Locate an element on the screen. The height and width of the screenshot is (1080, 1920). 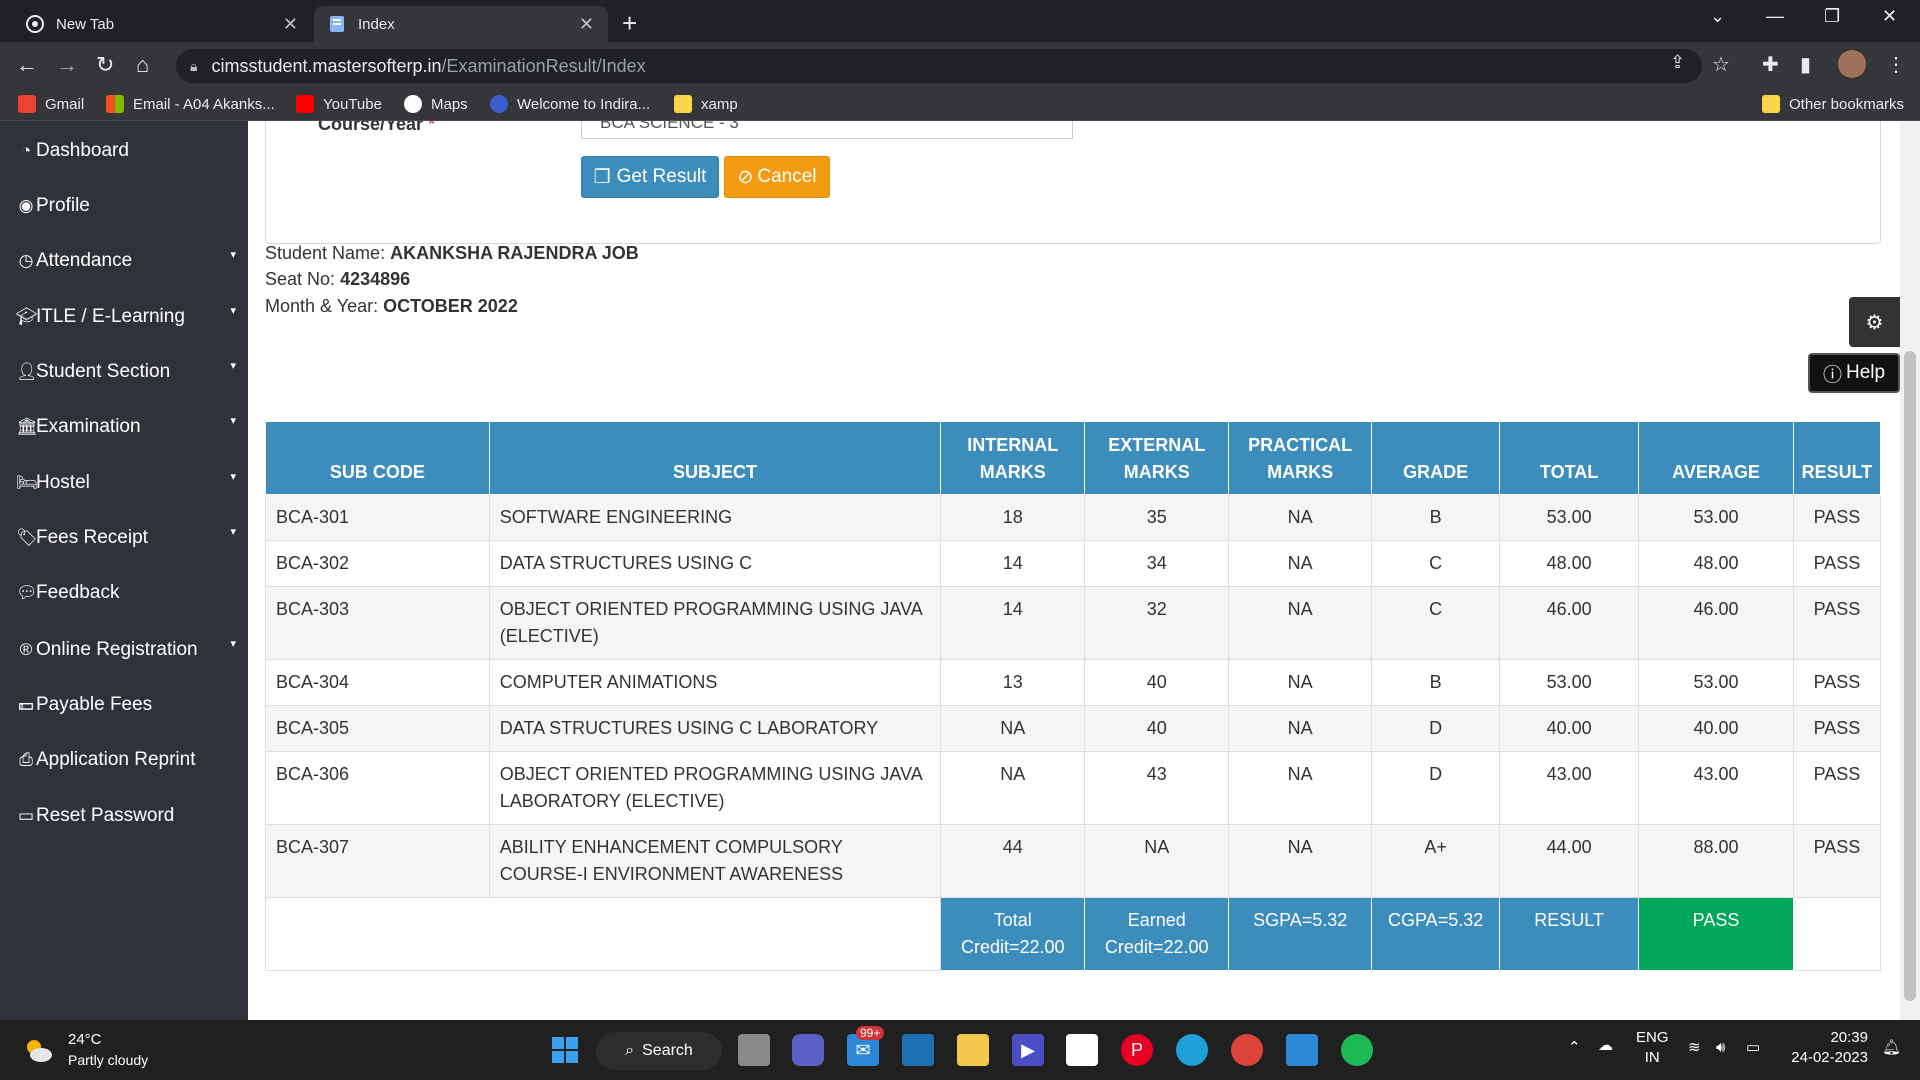
star-icon: ☆ is located at coordinates (1721, 64).